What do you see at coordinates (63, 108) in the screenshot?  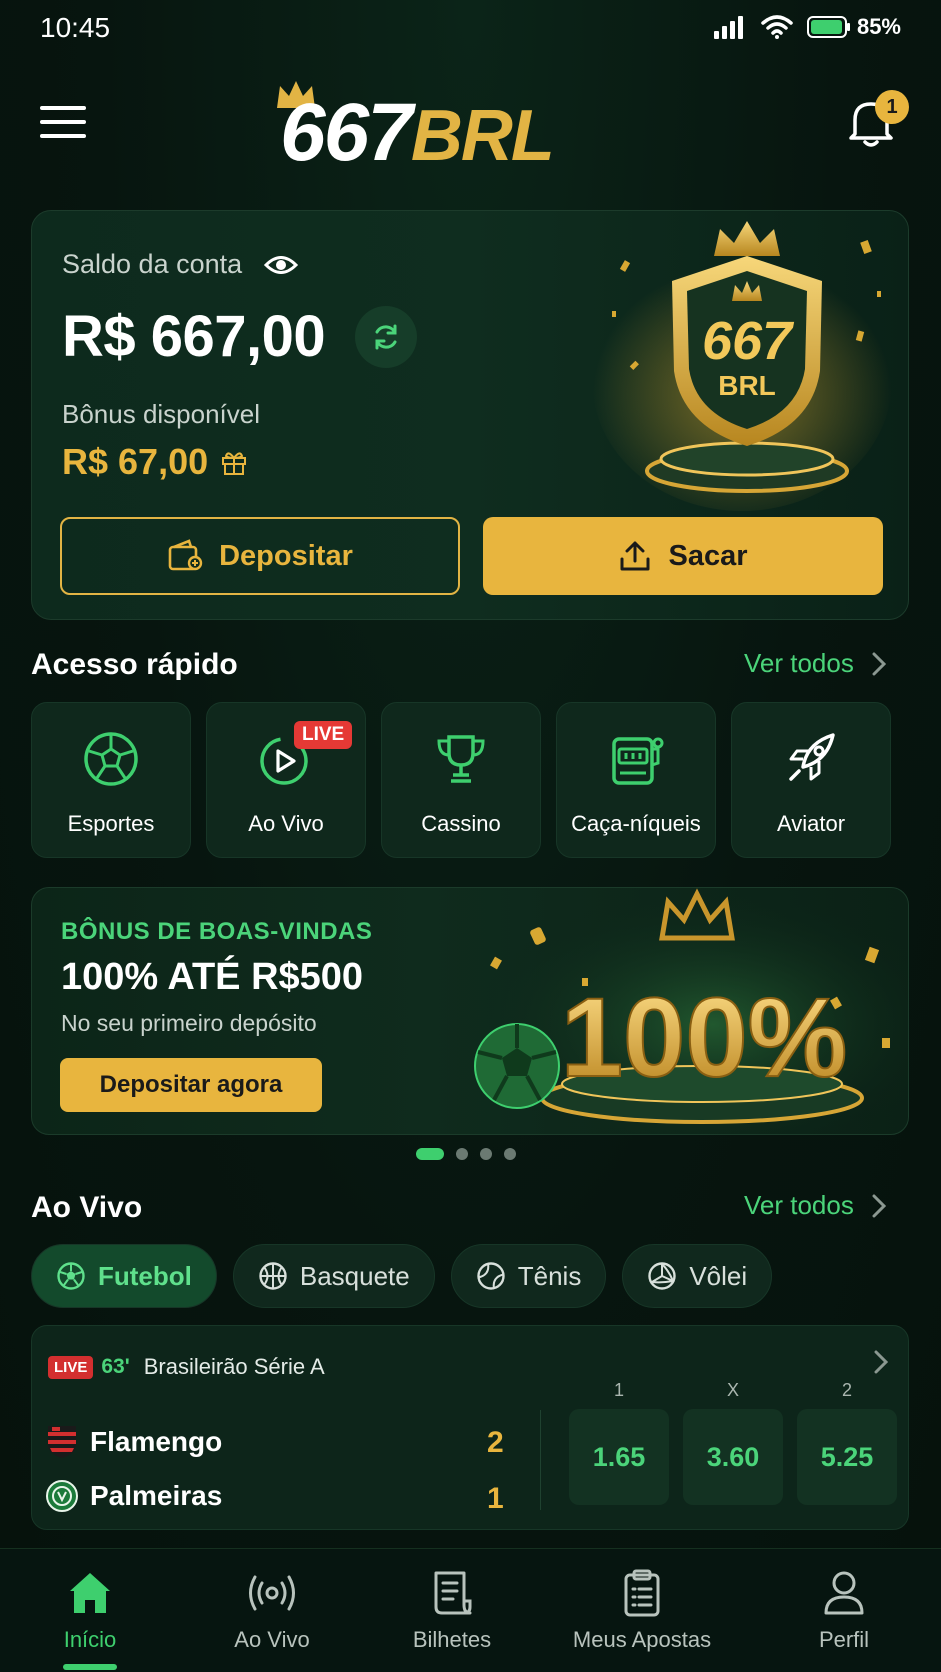 I see `menu-icon` at bounding box center [63, 108].